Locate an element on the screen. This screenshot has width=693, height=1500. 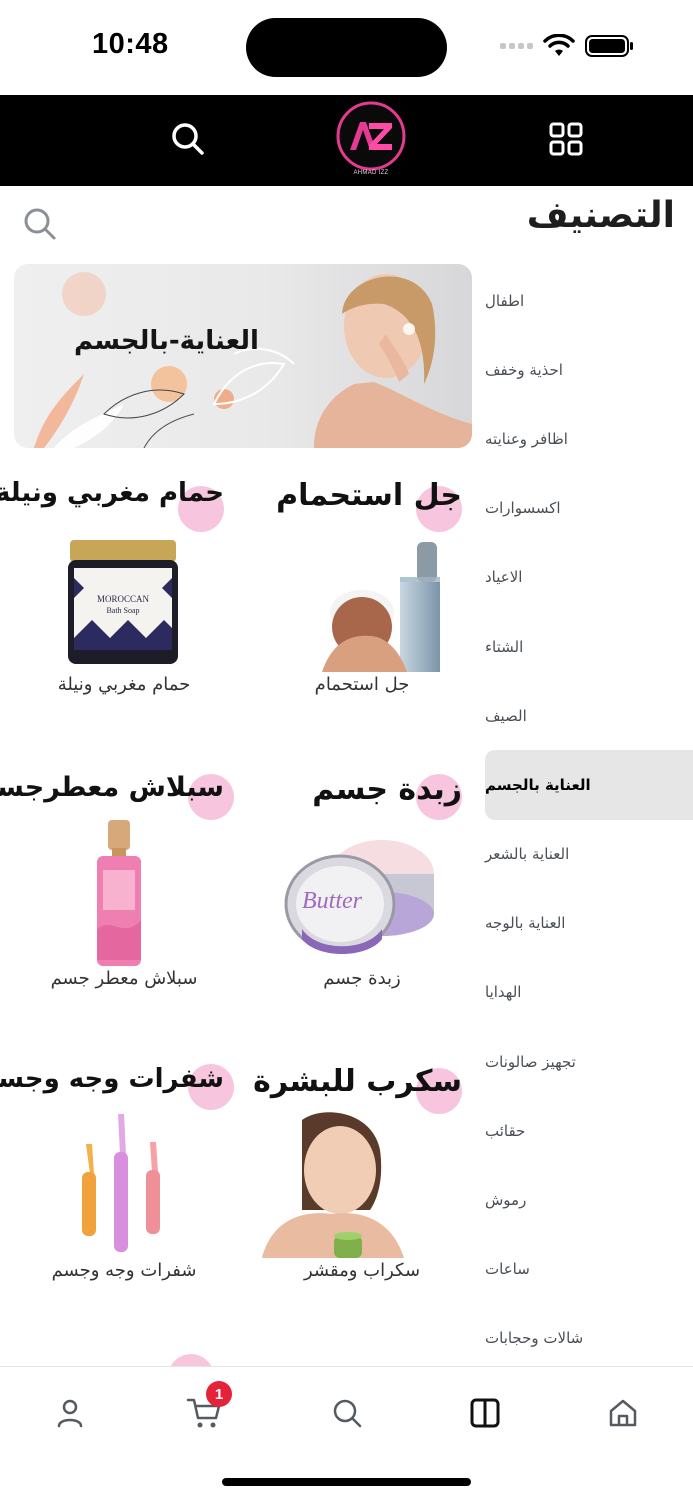
sidebar-item-kids: اطفال is located at coordinates (589, 300).